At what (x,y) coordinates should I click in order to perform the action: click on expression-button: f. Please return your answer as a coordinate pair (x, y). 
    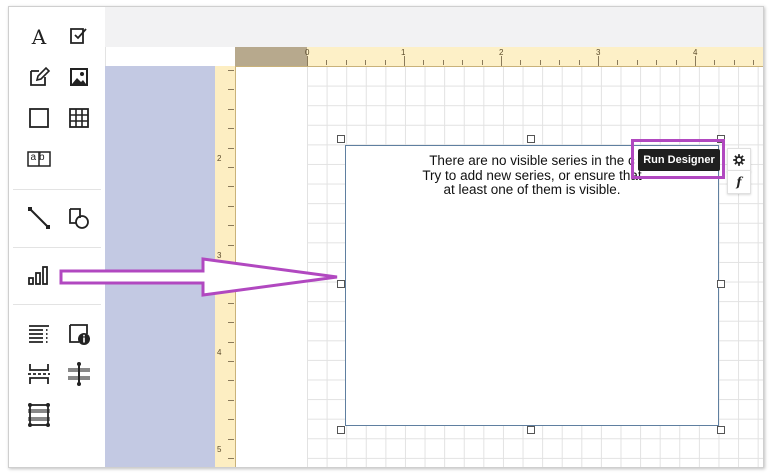
    Looking at the image, I should click on (739, 182).